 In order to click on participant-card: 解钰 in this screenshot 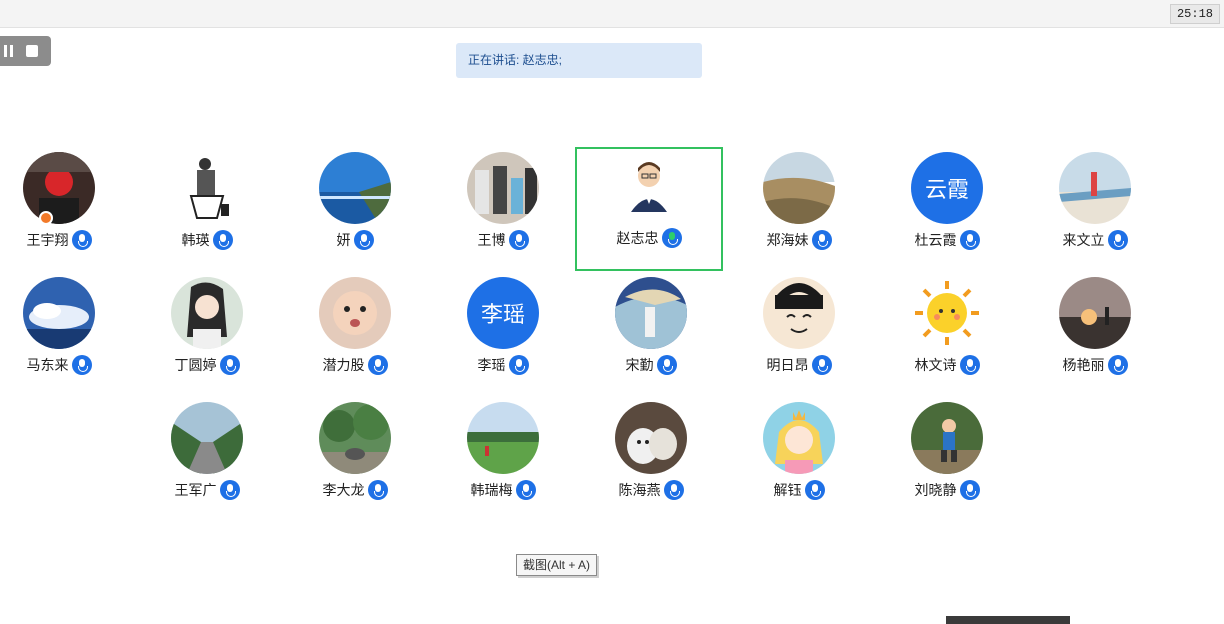, I will do `click(799, 461)`.